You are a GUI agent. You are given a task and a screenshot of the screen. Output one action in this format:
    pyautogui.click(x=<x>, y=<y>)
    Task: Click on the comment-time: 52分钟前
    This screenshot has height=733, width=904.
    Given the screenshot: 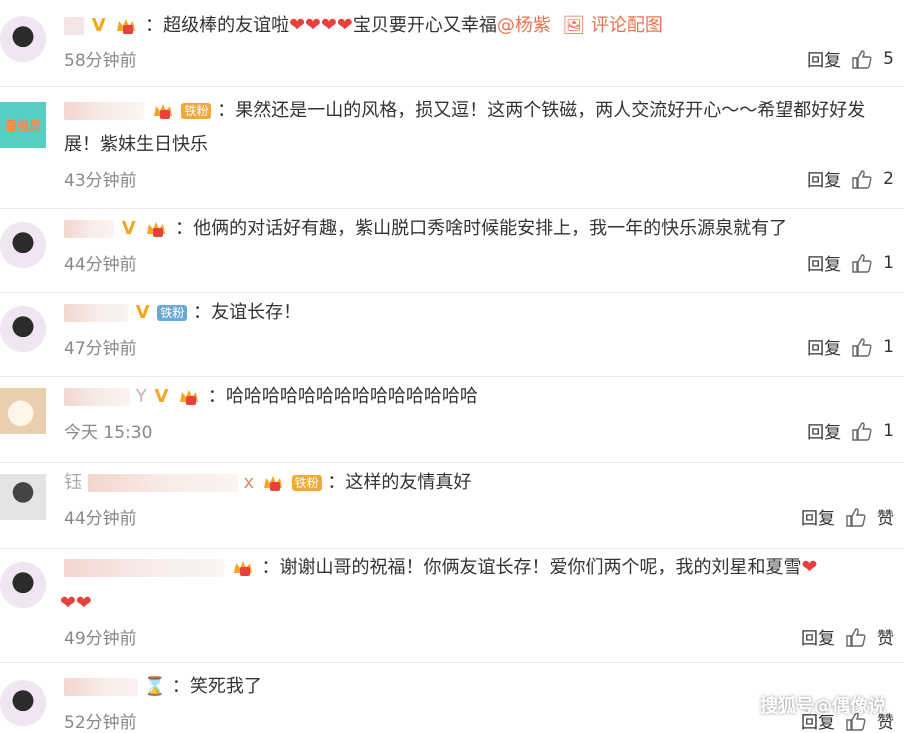 What is the action you would take?
    pyautogui.click(x=100, y=723)
    